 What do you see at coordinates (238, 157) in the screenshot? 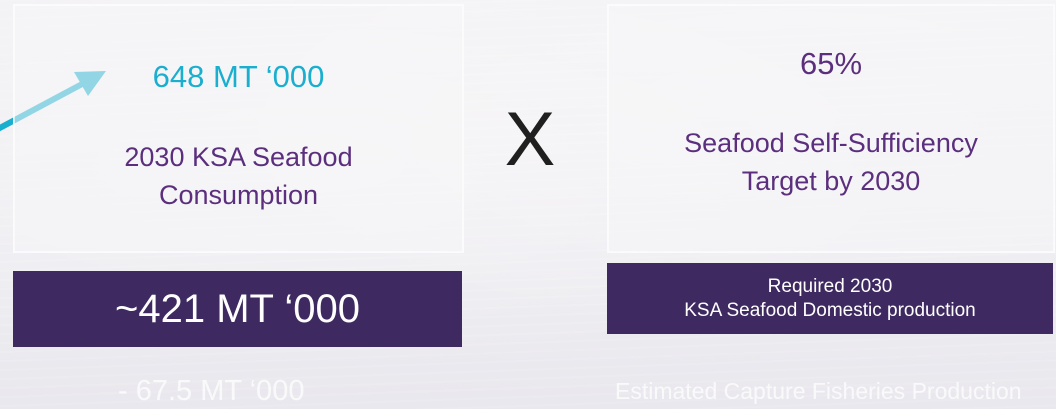
I see `consumption-line-1: 2030 KSA Seafood` at bounding box center [238, 157].